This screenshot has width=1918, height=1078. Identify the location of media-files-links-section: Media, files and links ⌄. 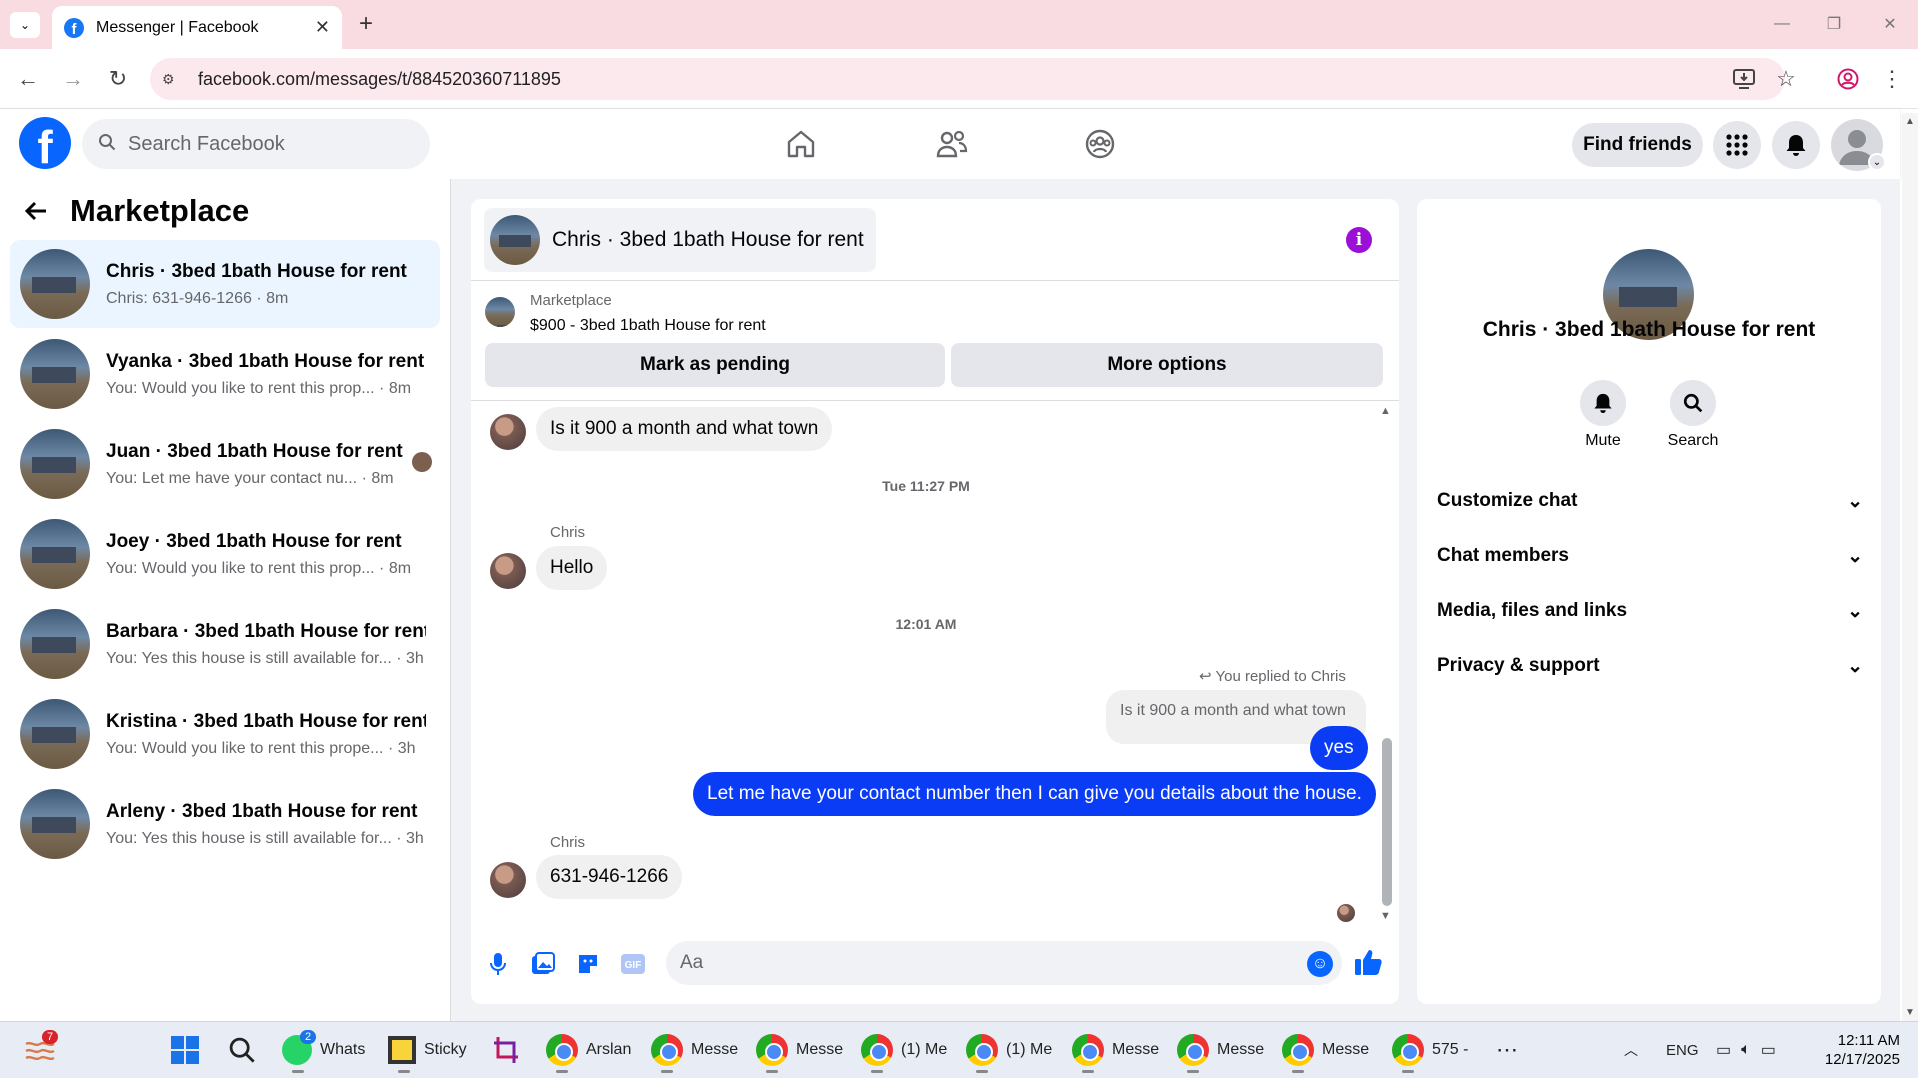
(1650, 611).